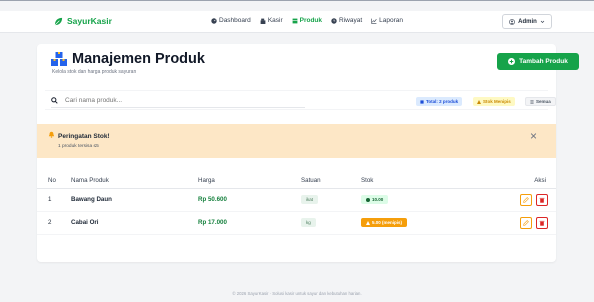 The height and width of the screenshot is (302, 594). I want to click on col-stock: Stok, so click(433, 181).